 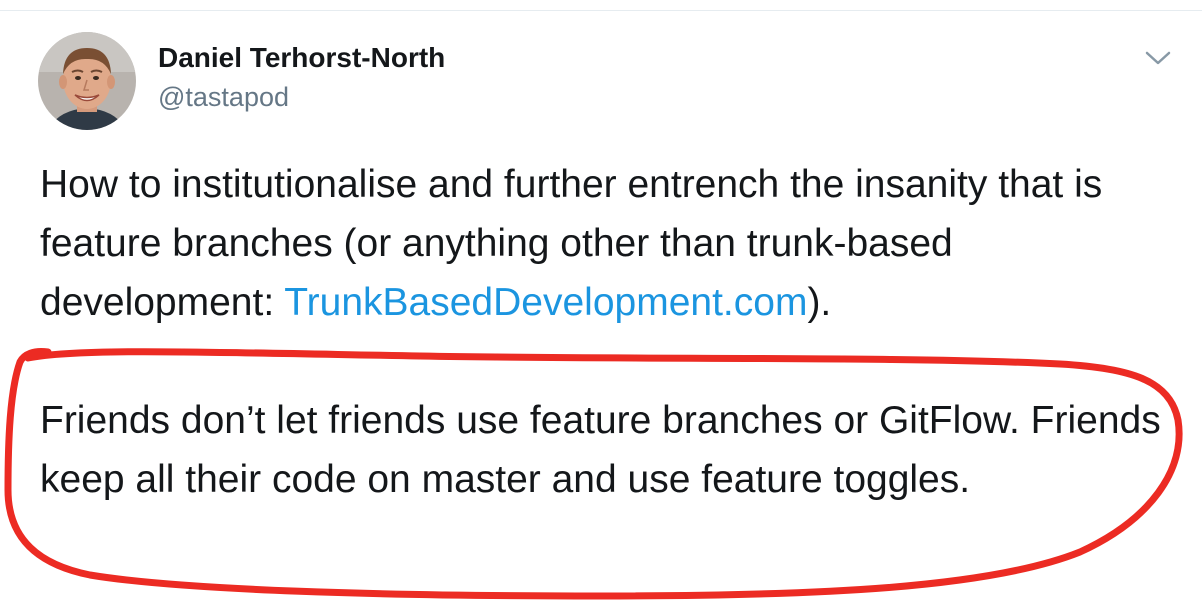 I want to click on avatar-image, so click(x=87, y=81).